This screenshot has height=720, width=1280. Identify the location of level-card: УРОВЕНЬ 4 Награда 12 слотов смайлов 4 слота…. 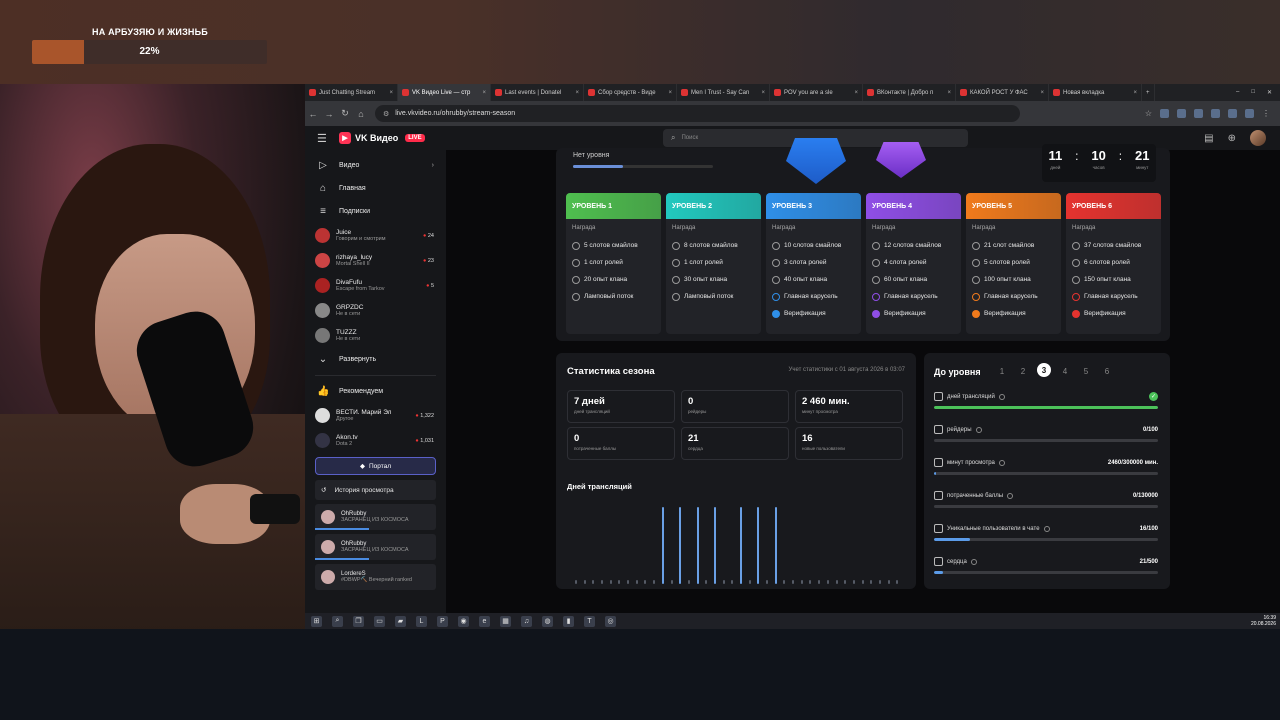
(913, 263).